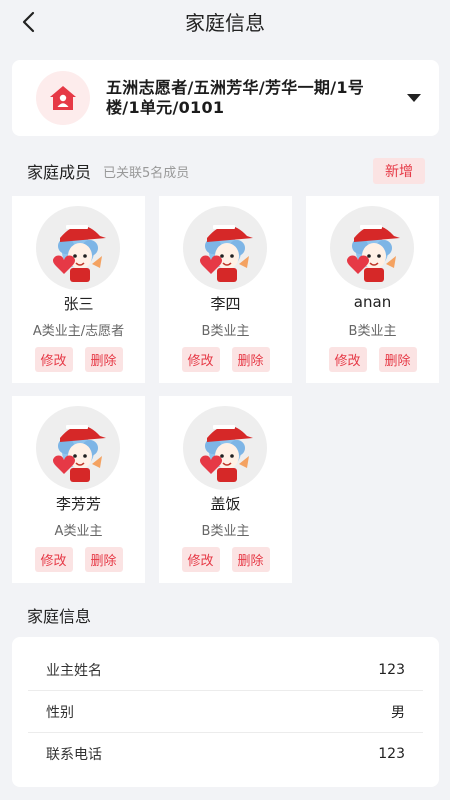 The height and width of the screenshot is (800, 450). Describe the element at coordinates (225, 670) in the screenshot. I see `info-row-owner-name: 业主姓名 123` at that location.